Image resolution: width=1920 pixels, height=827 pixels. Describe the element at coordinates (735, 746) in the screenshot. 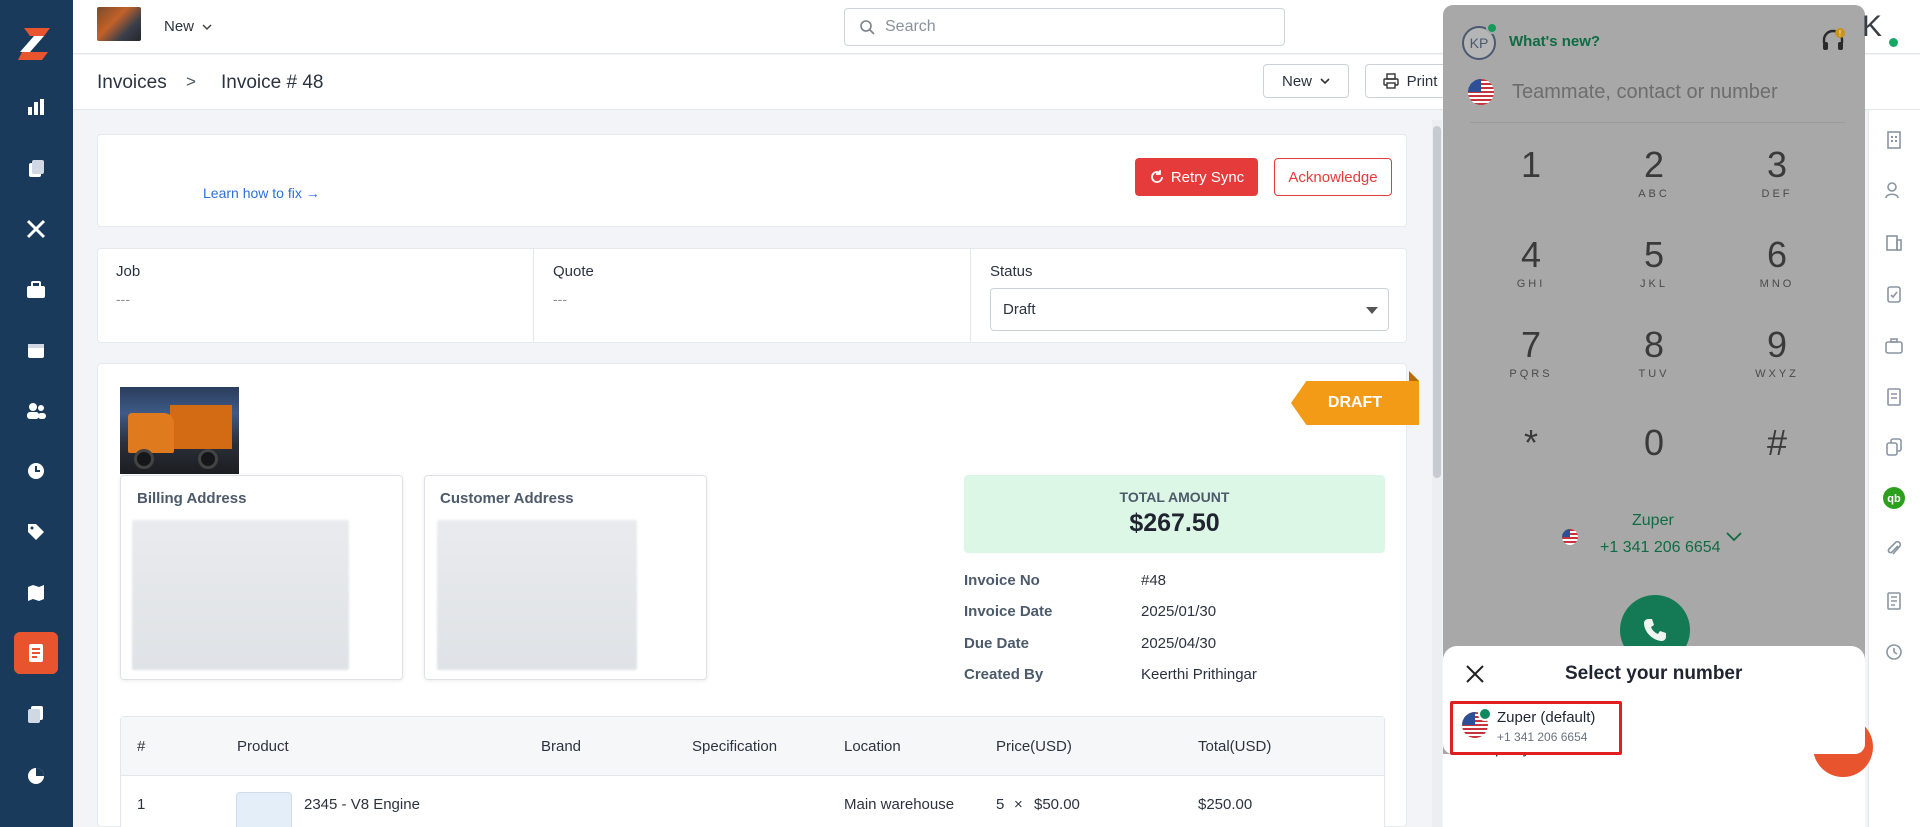

I see `col-header-specification: Specification` at that location.